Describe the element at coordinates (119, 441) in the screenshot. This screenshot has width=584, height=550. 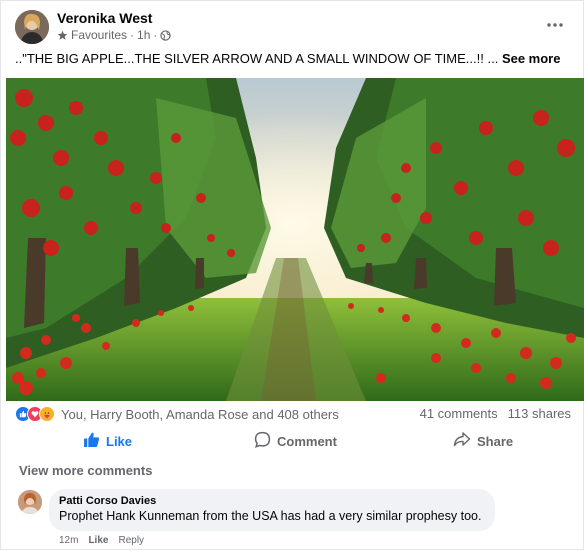
I see `like-label: Like` at that location.